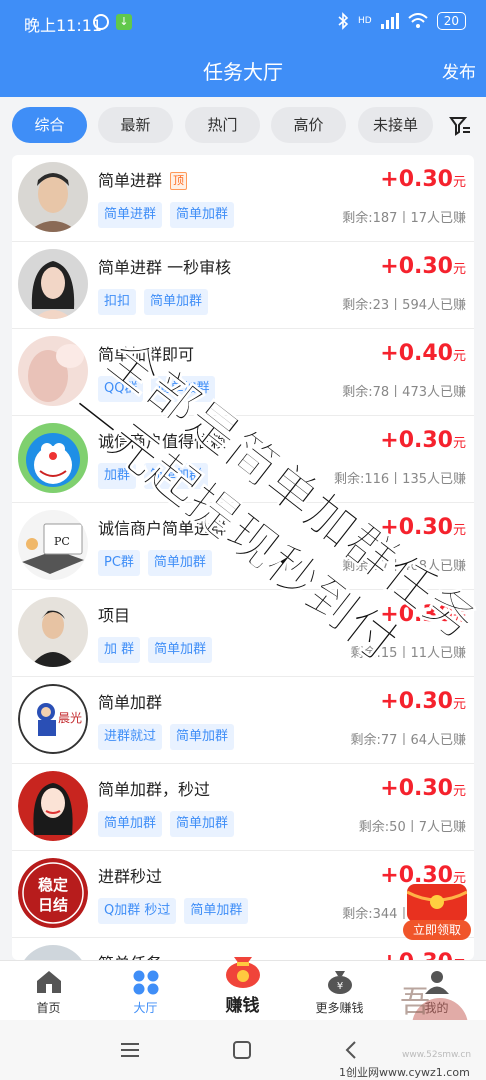 The image size is (486, 1080). I want to click on app-header: 晚上11:11 ↓ HD 20 任务大厅 发布, so click(243, 48).